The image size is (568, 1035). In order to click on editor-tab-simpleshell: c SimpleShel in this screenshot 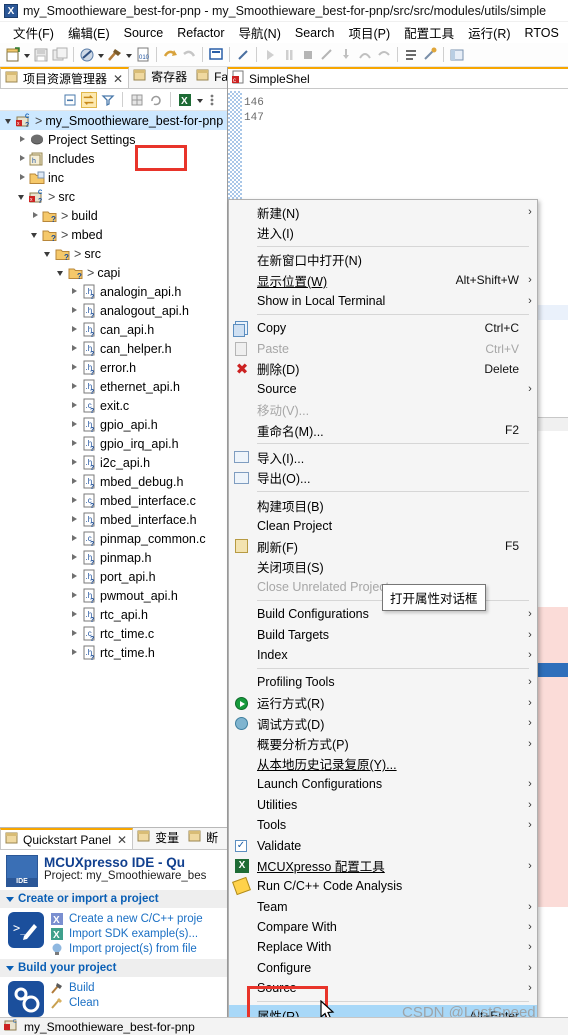, I will do `click(398, 78)`.